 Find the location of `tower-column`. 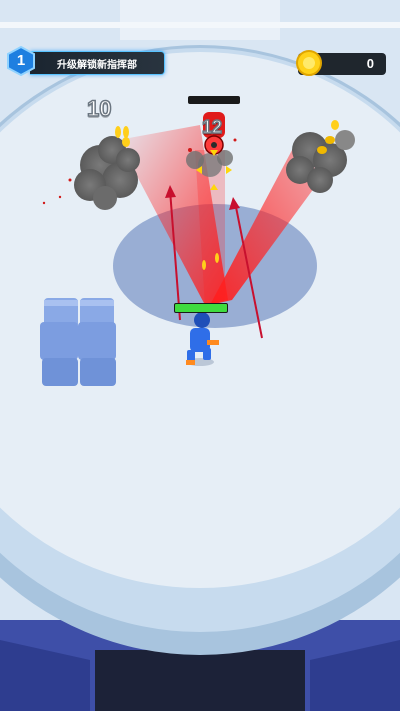

tower-column is located at coordinates (200, 680).